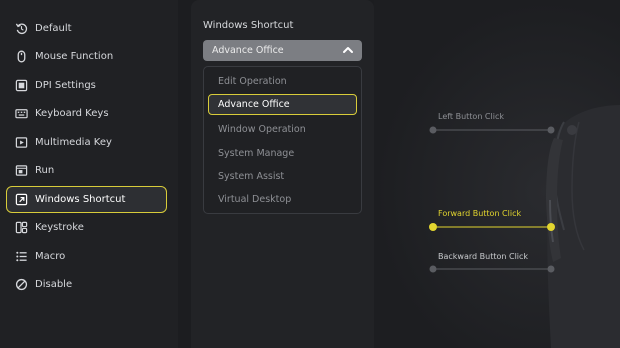 The width and height of the screenshot is (620, 348). I want to click on sidebar-item-macro: Macro, so click(86, 256).